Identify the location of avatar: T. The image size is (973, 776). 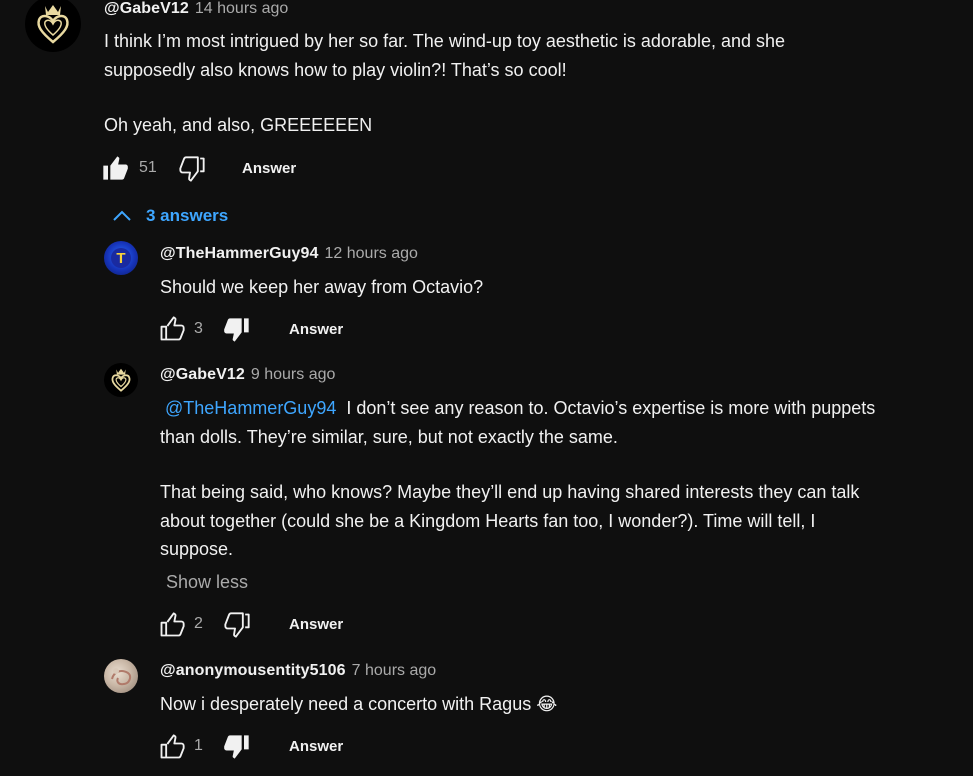
(121, 258).